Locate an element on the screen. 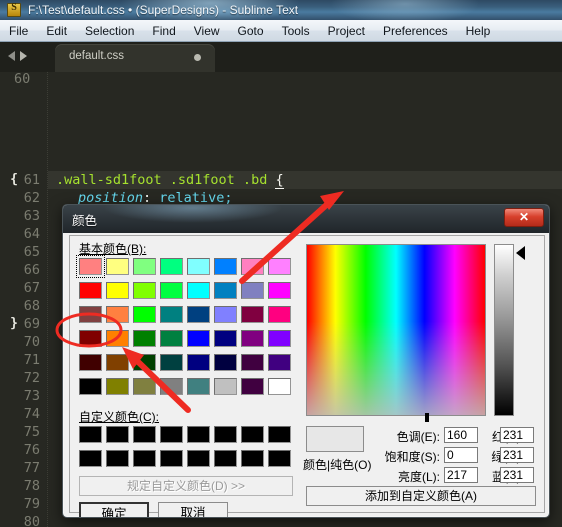  blue-input: 231 is located at coordinates (517, 475).